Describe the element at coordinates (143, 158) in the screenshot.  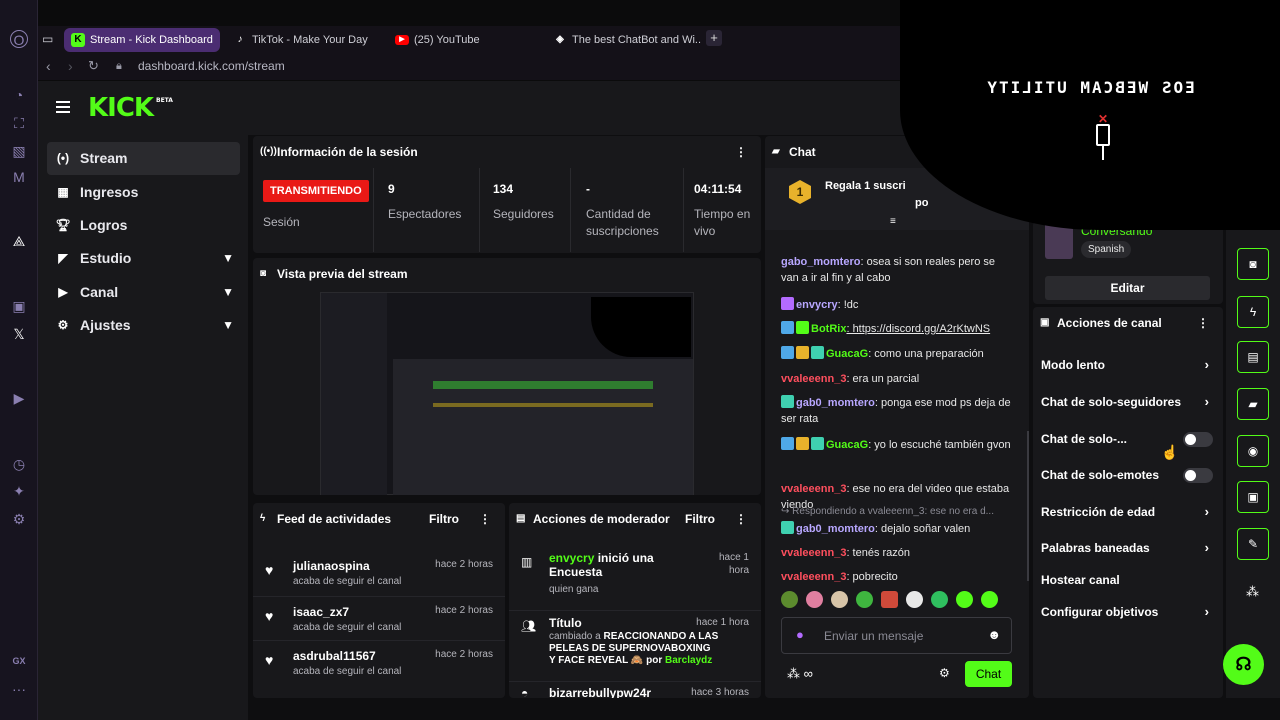
I see `sidebar-item-stream: (•) Stream` at that location.